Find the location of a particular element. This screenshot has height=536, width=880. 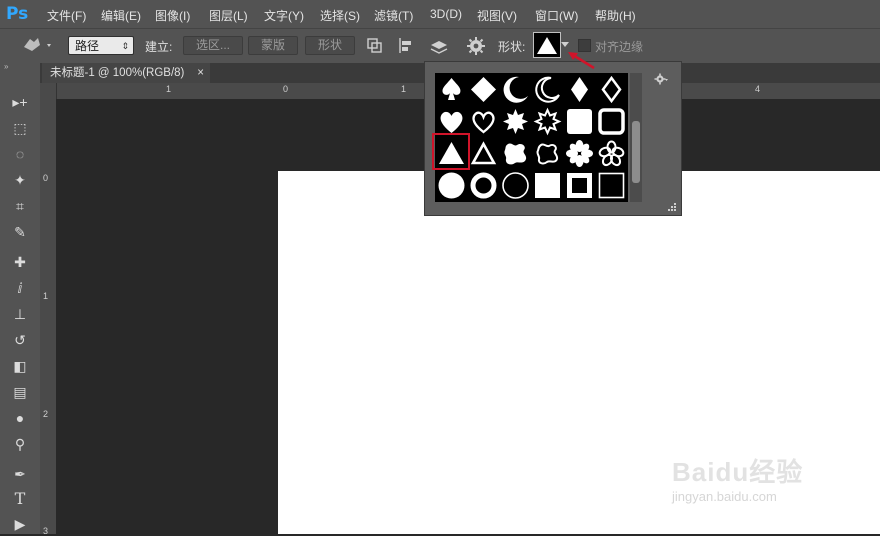

crop-tool-icon: ⌗ is located at coordinates (20, 206).